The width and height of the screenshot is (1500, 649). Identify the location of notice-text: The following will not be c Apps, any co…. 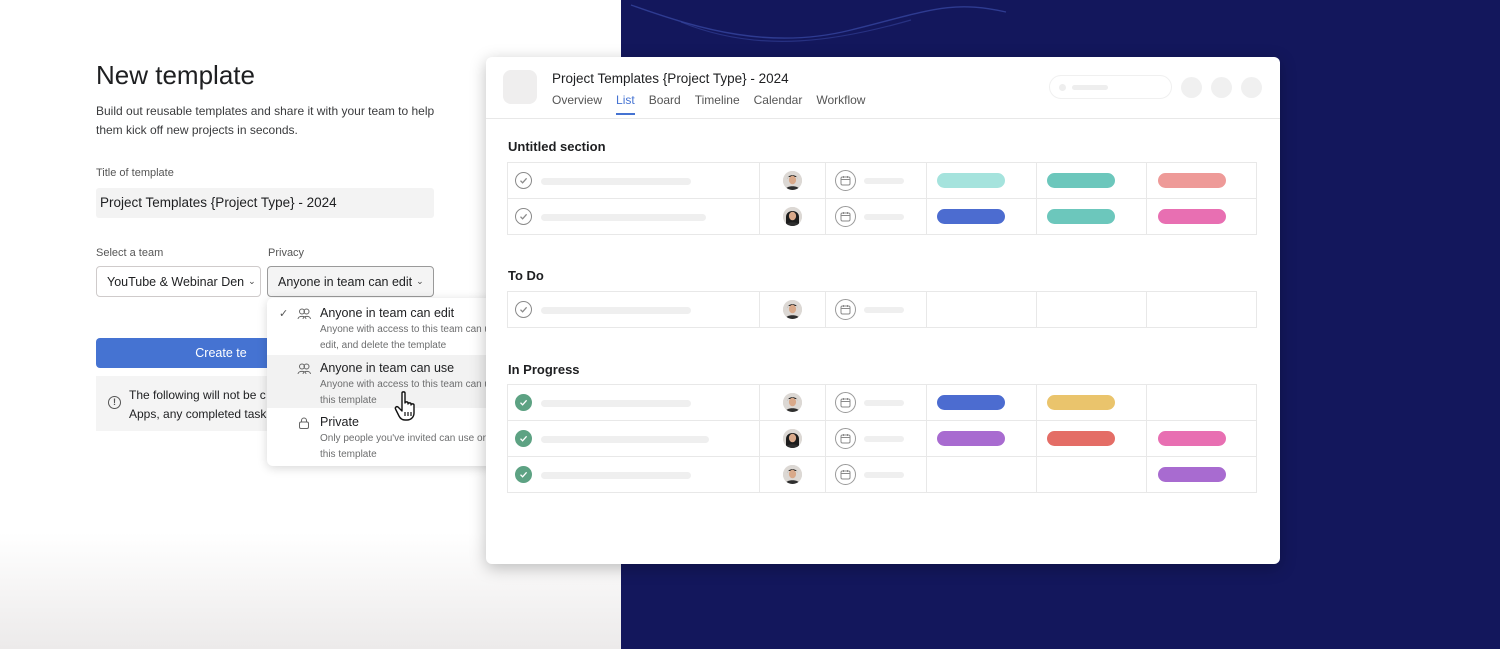
(202, 405).